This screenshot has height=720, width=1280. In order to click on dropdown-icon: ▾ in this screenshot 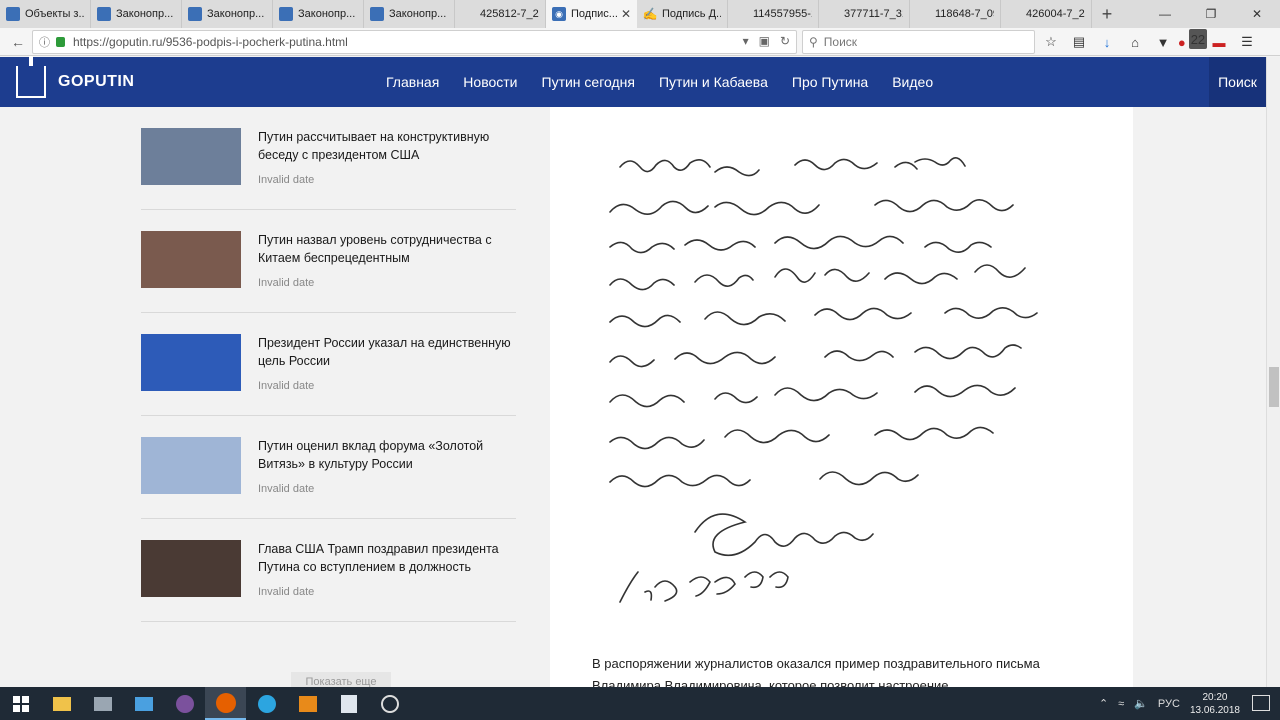, I will do `click(746, 41)`.